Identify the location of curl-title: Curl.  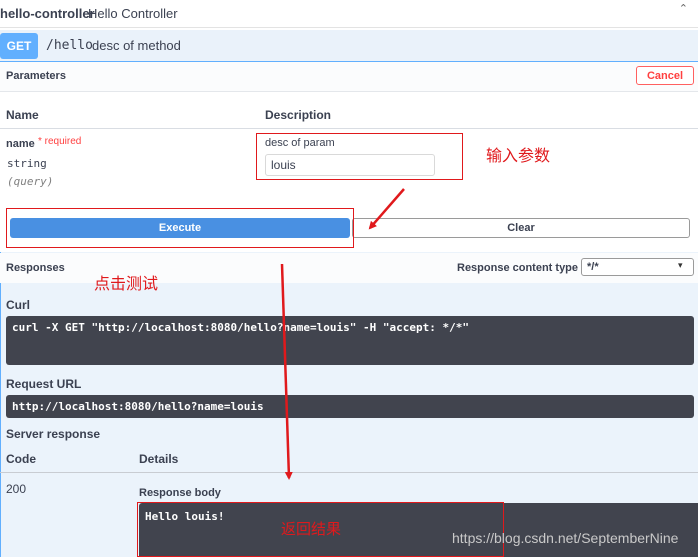
(18, 305).